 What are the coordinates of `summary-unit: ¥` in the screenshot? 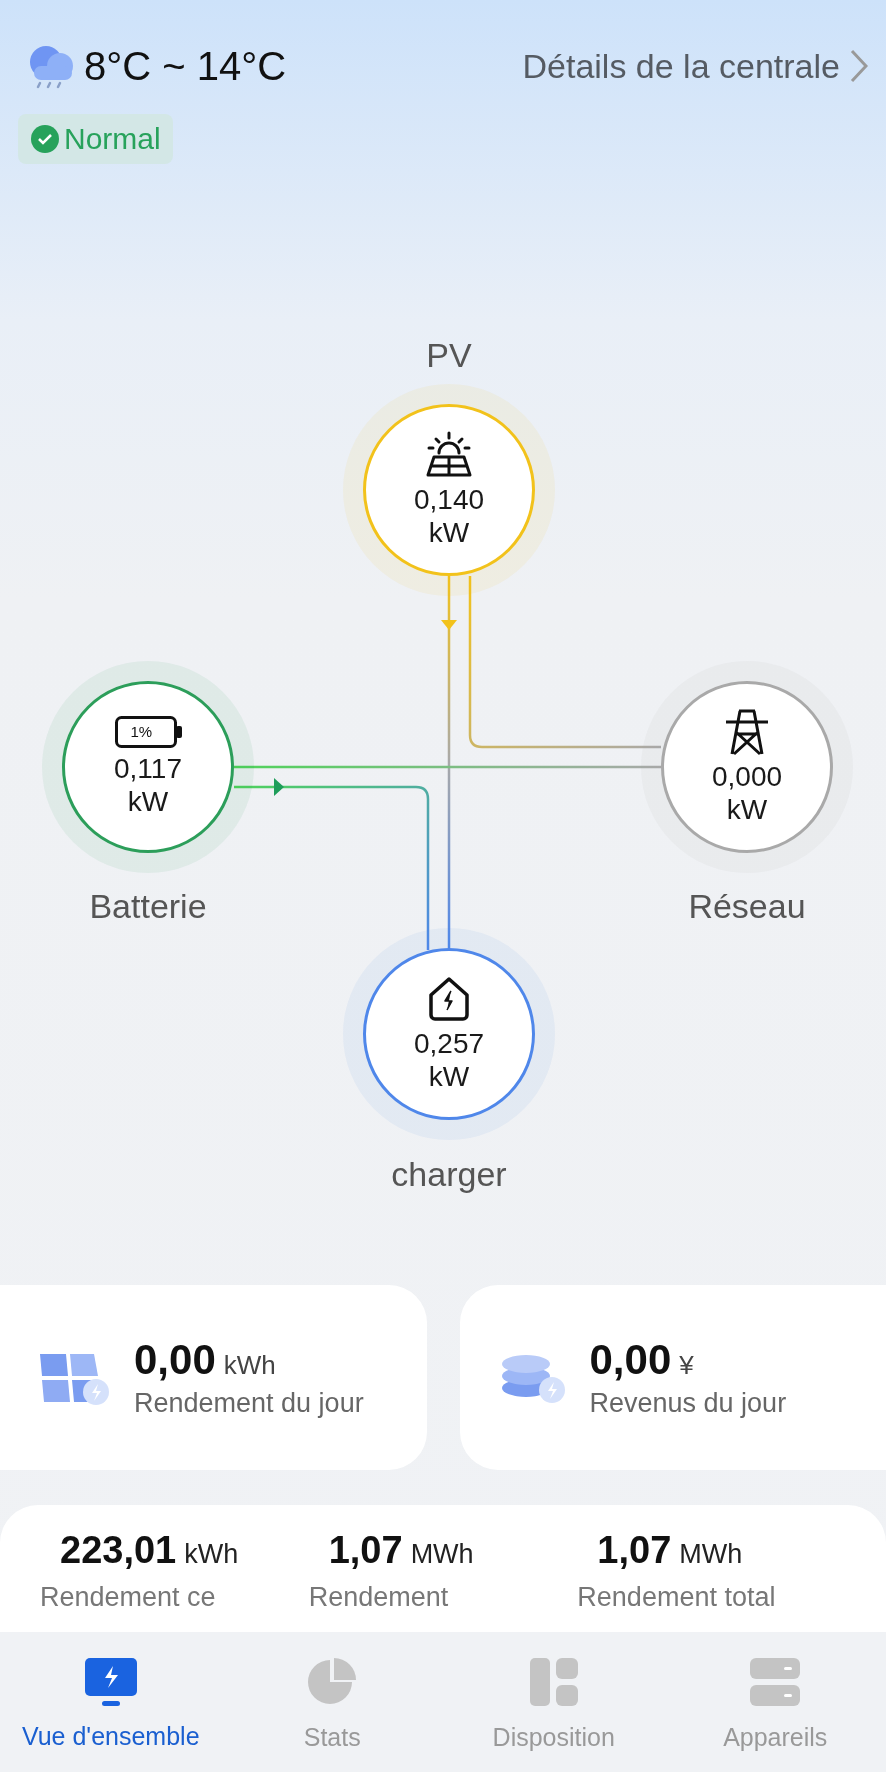 It's located at (686, 1365).